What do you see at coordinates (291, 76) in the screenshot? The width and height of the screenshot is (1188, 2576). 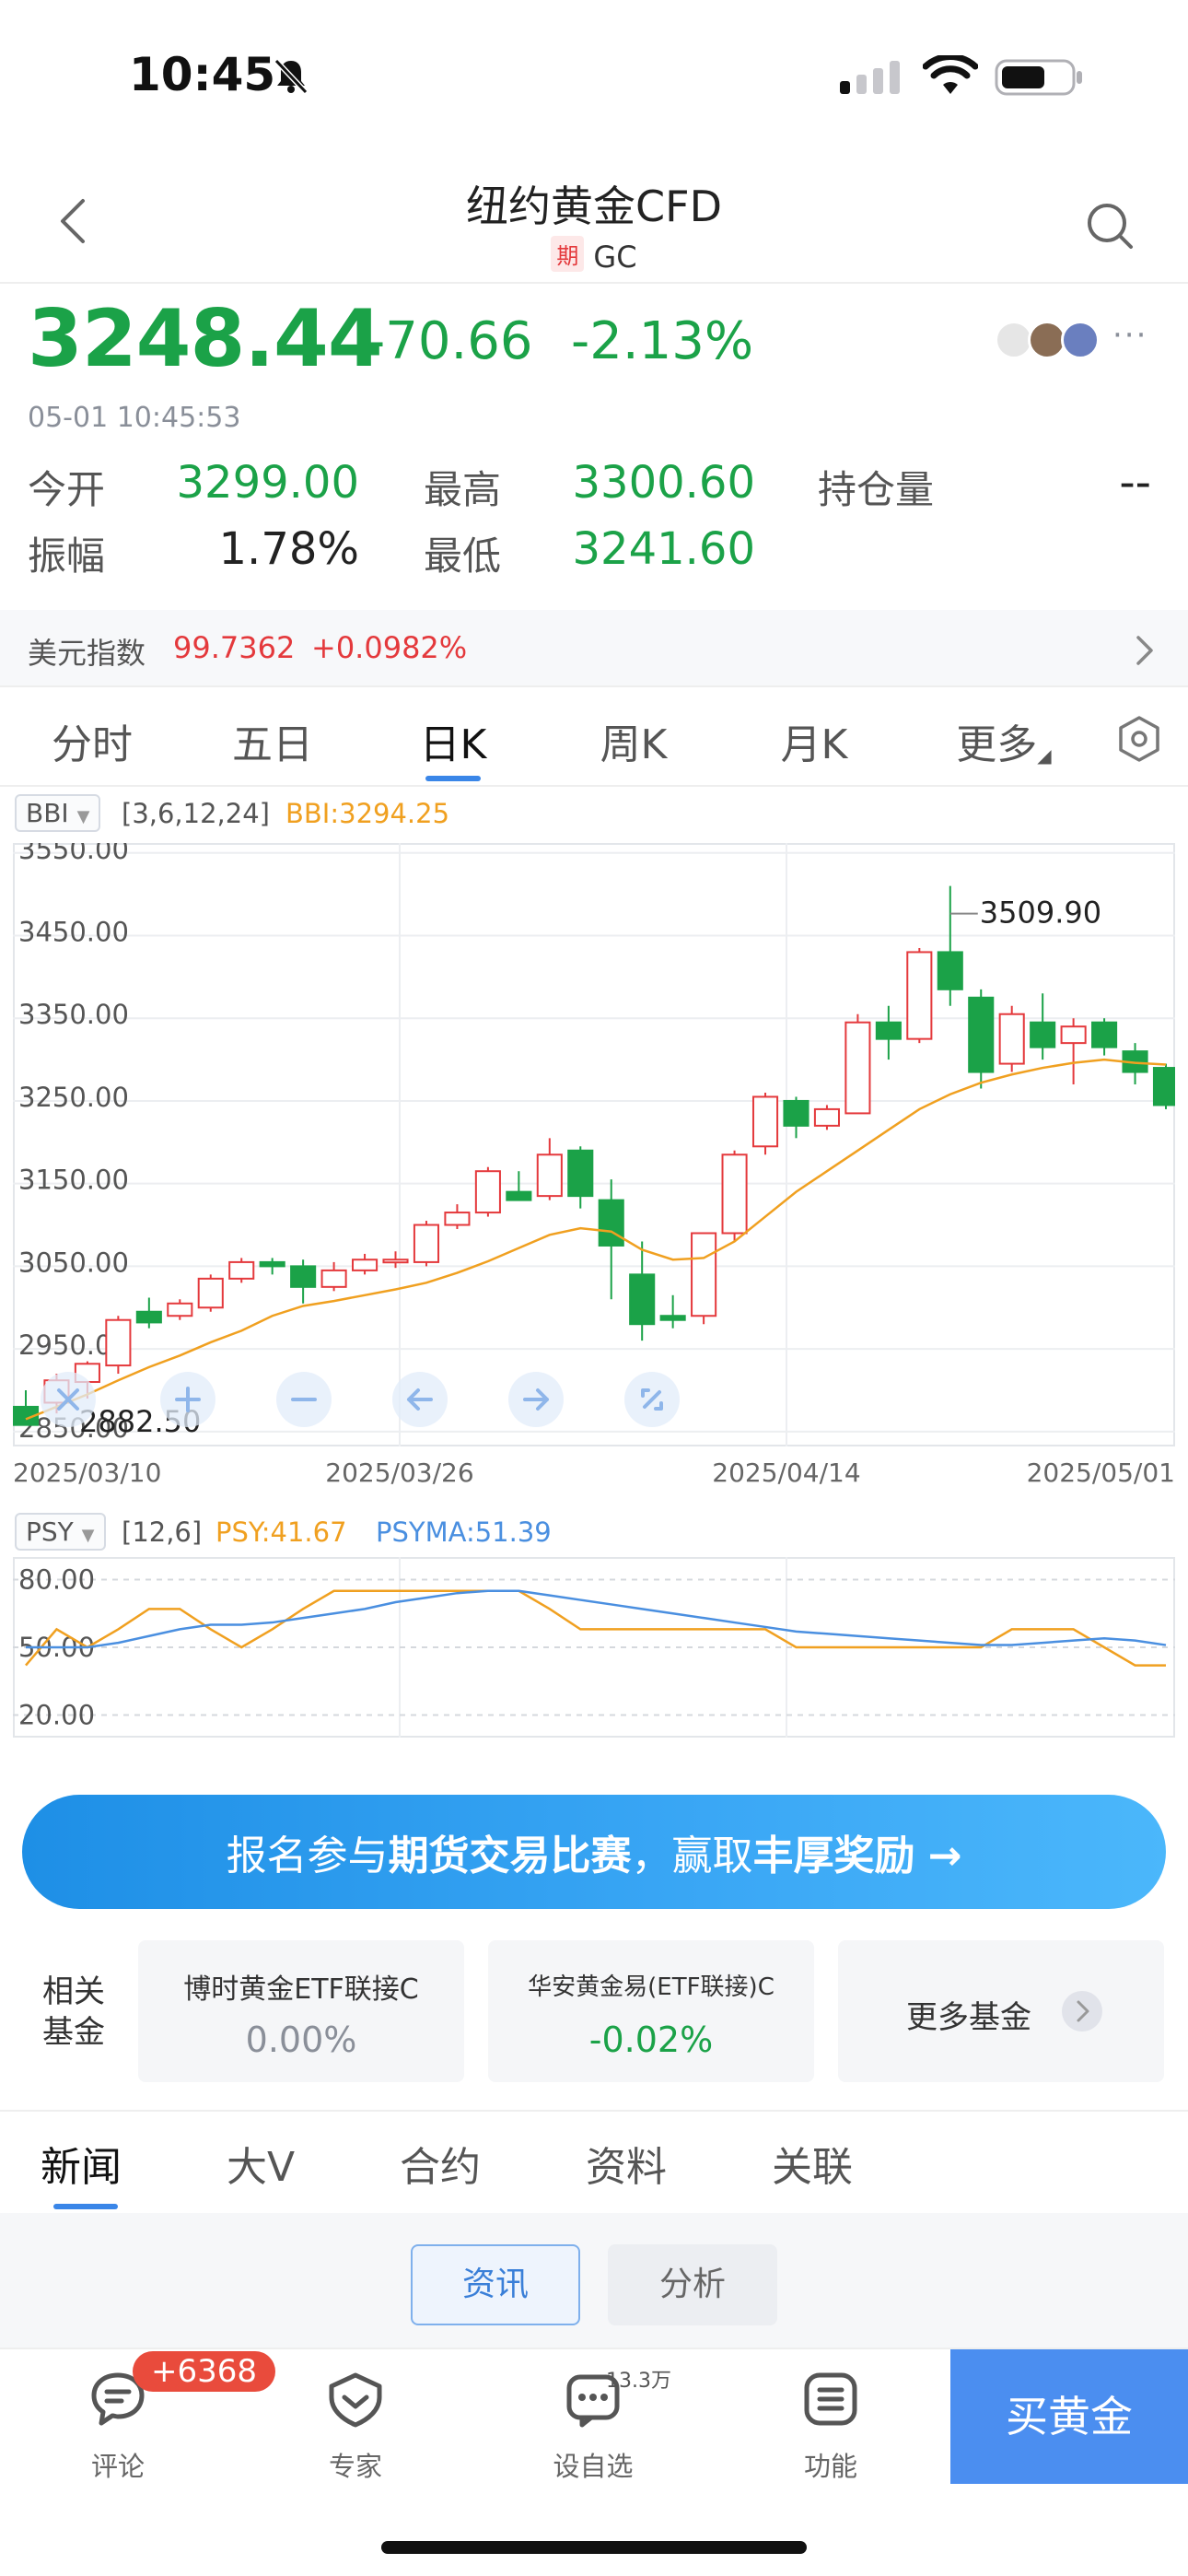 I see `bell-muted-icon` at bounding box center [291, 76].